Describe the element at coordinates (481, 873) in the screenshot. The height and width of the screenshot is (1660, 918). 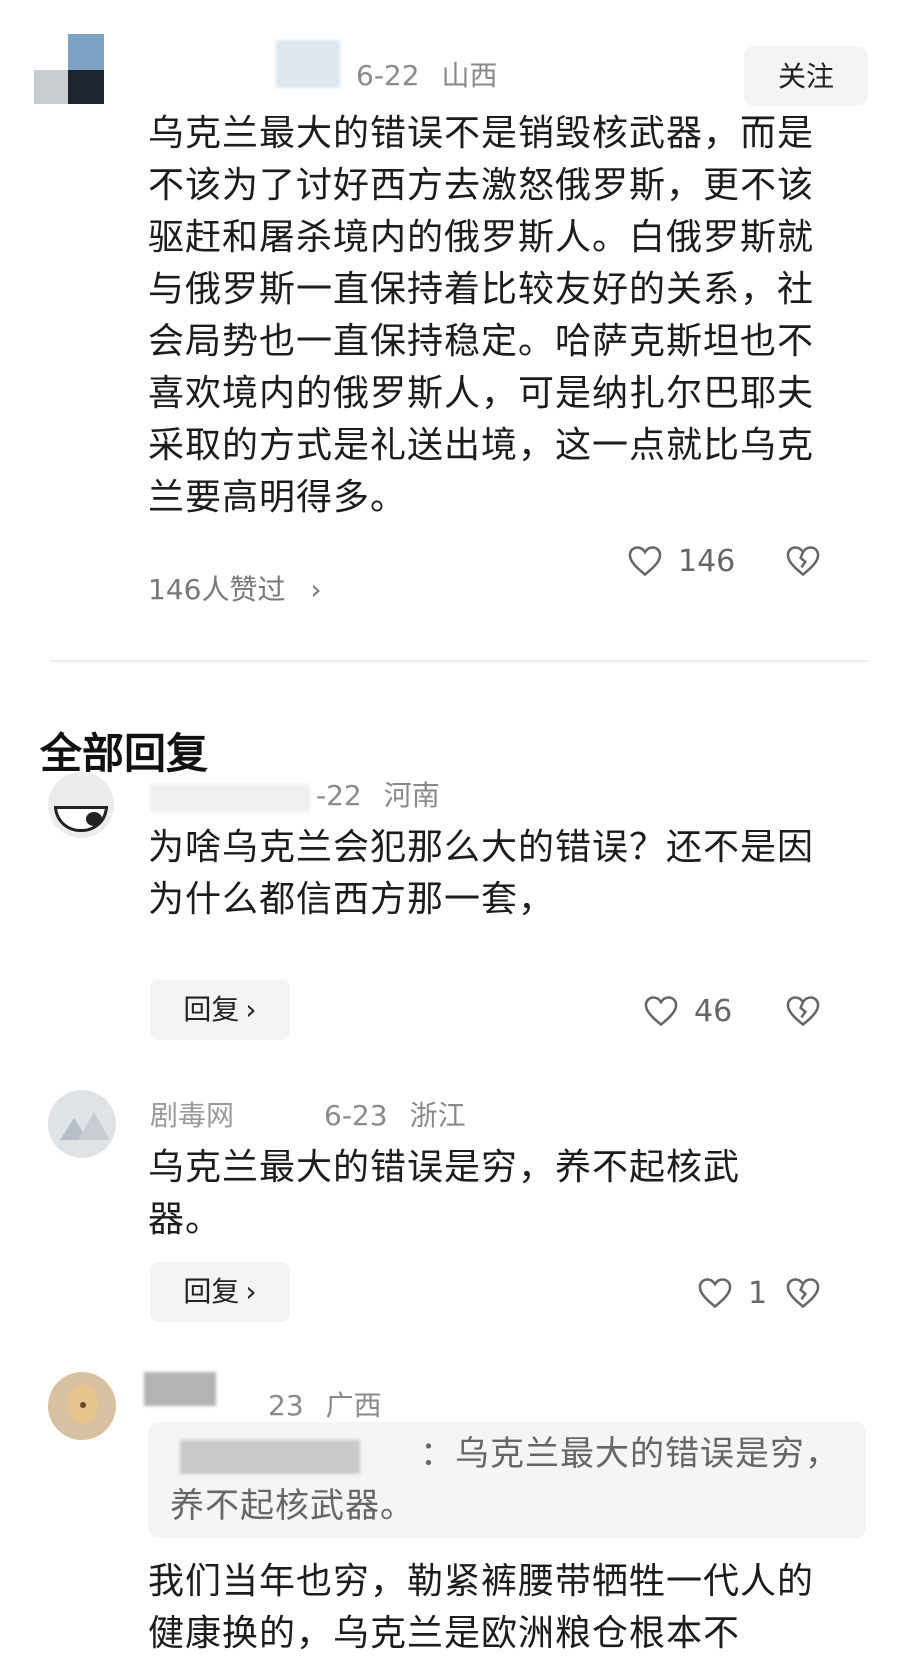
I see `reply-1-text: 为啥乌克兰会犯那么大的错误？还不是因为什么都信西方那一套，` at that location.